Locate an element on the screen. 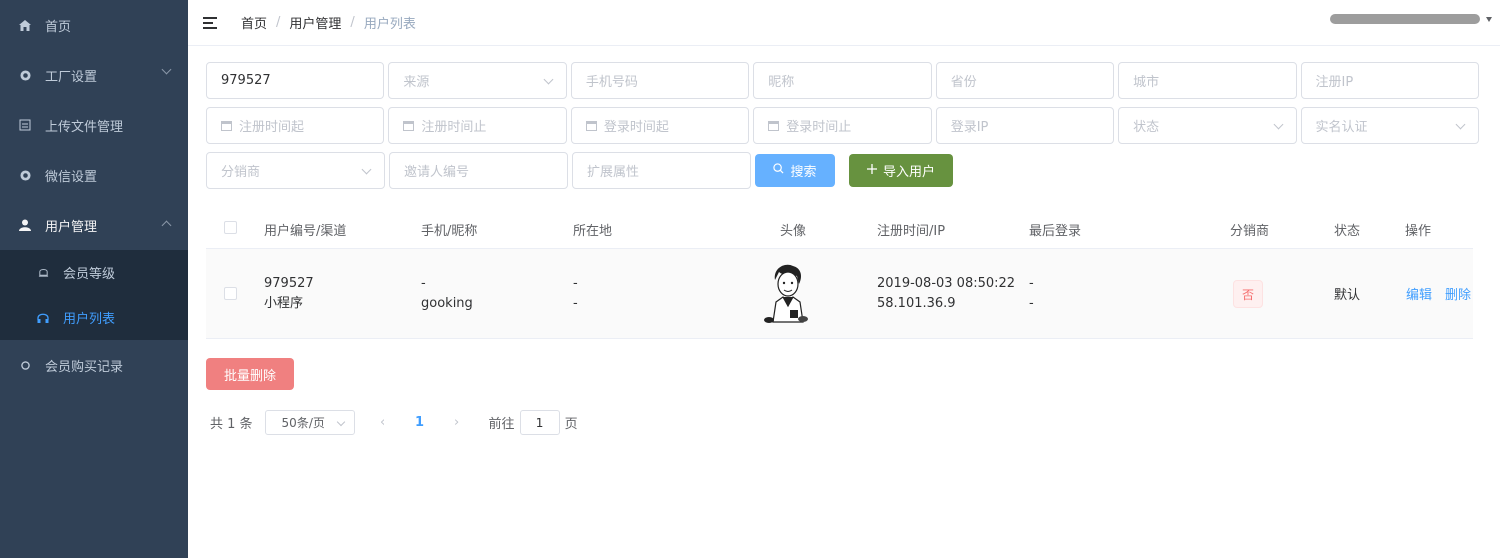  avatar is located at coordinates (787, 296).